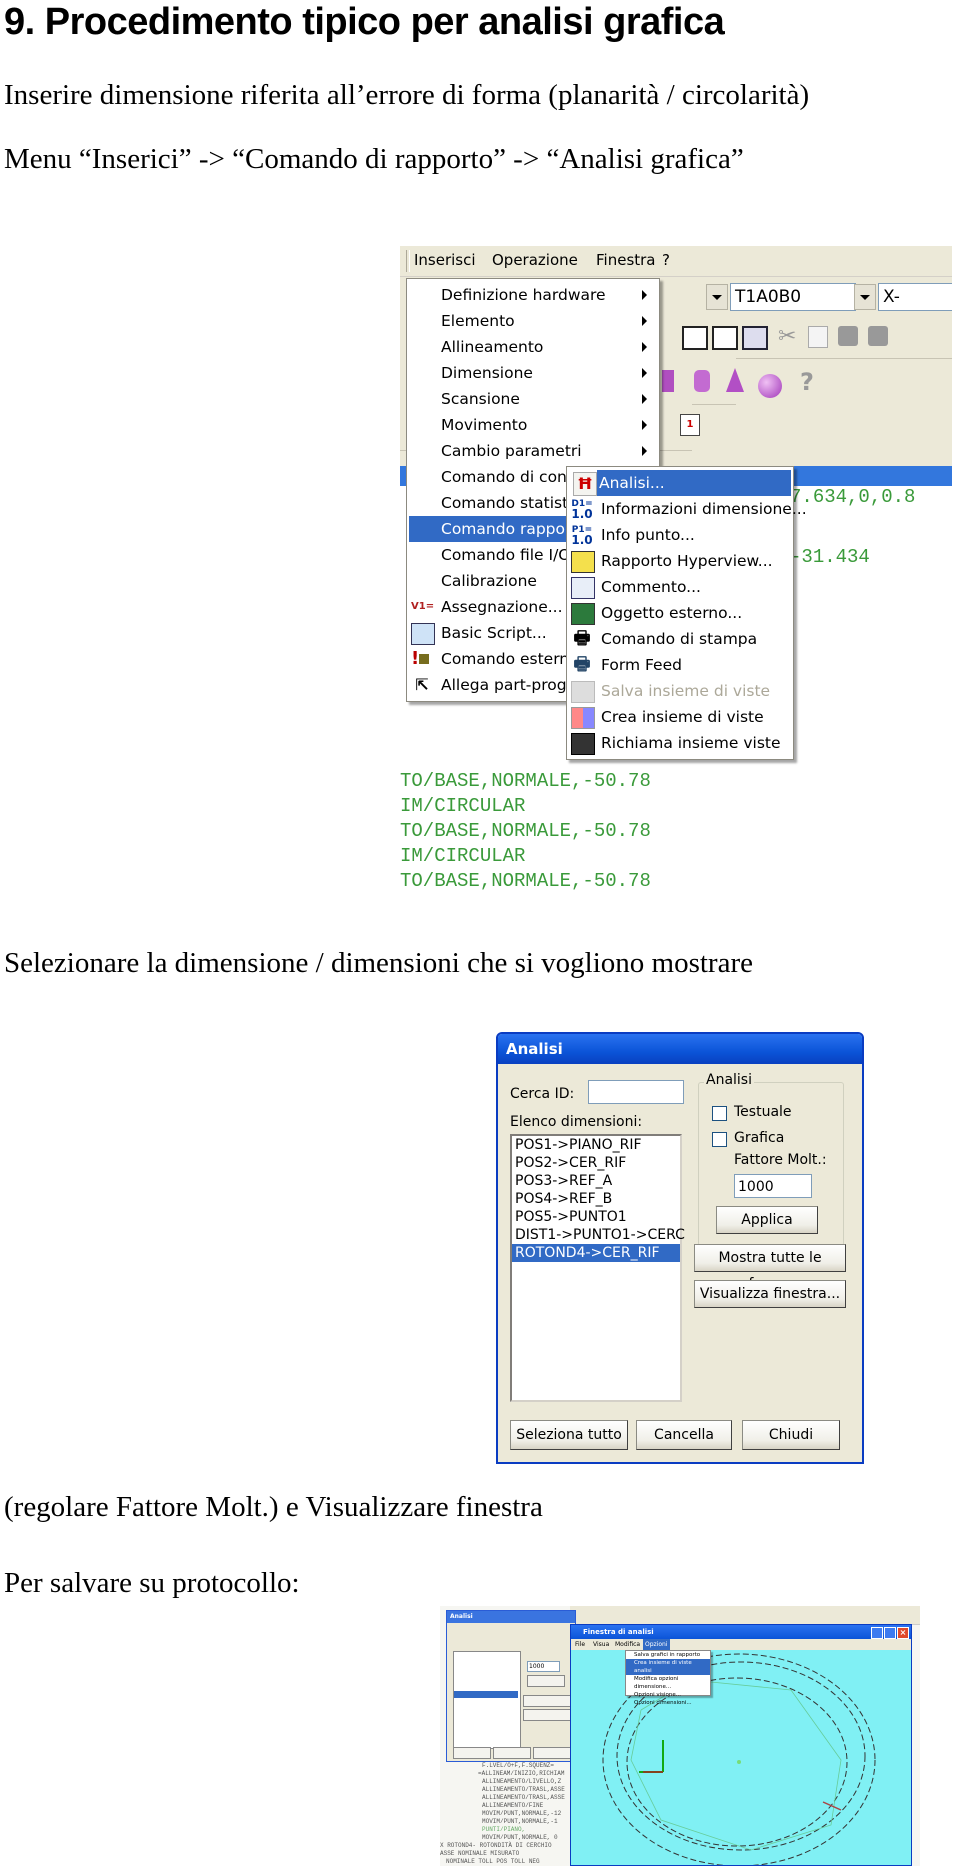 Image resolution: width=960 pixels, height=1866 pixels. Describe the element at coordinates (741, 1757) in the screenshot. I see `analysis-canvas` at that location.